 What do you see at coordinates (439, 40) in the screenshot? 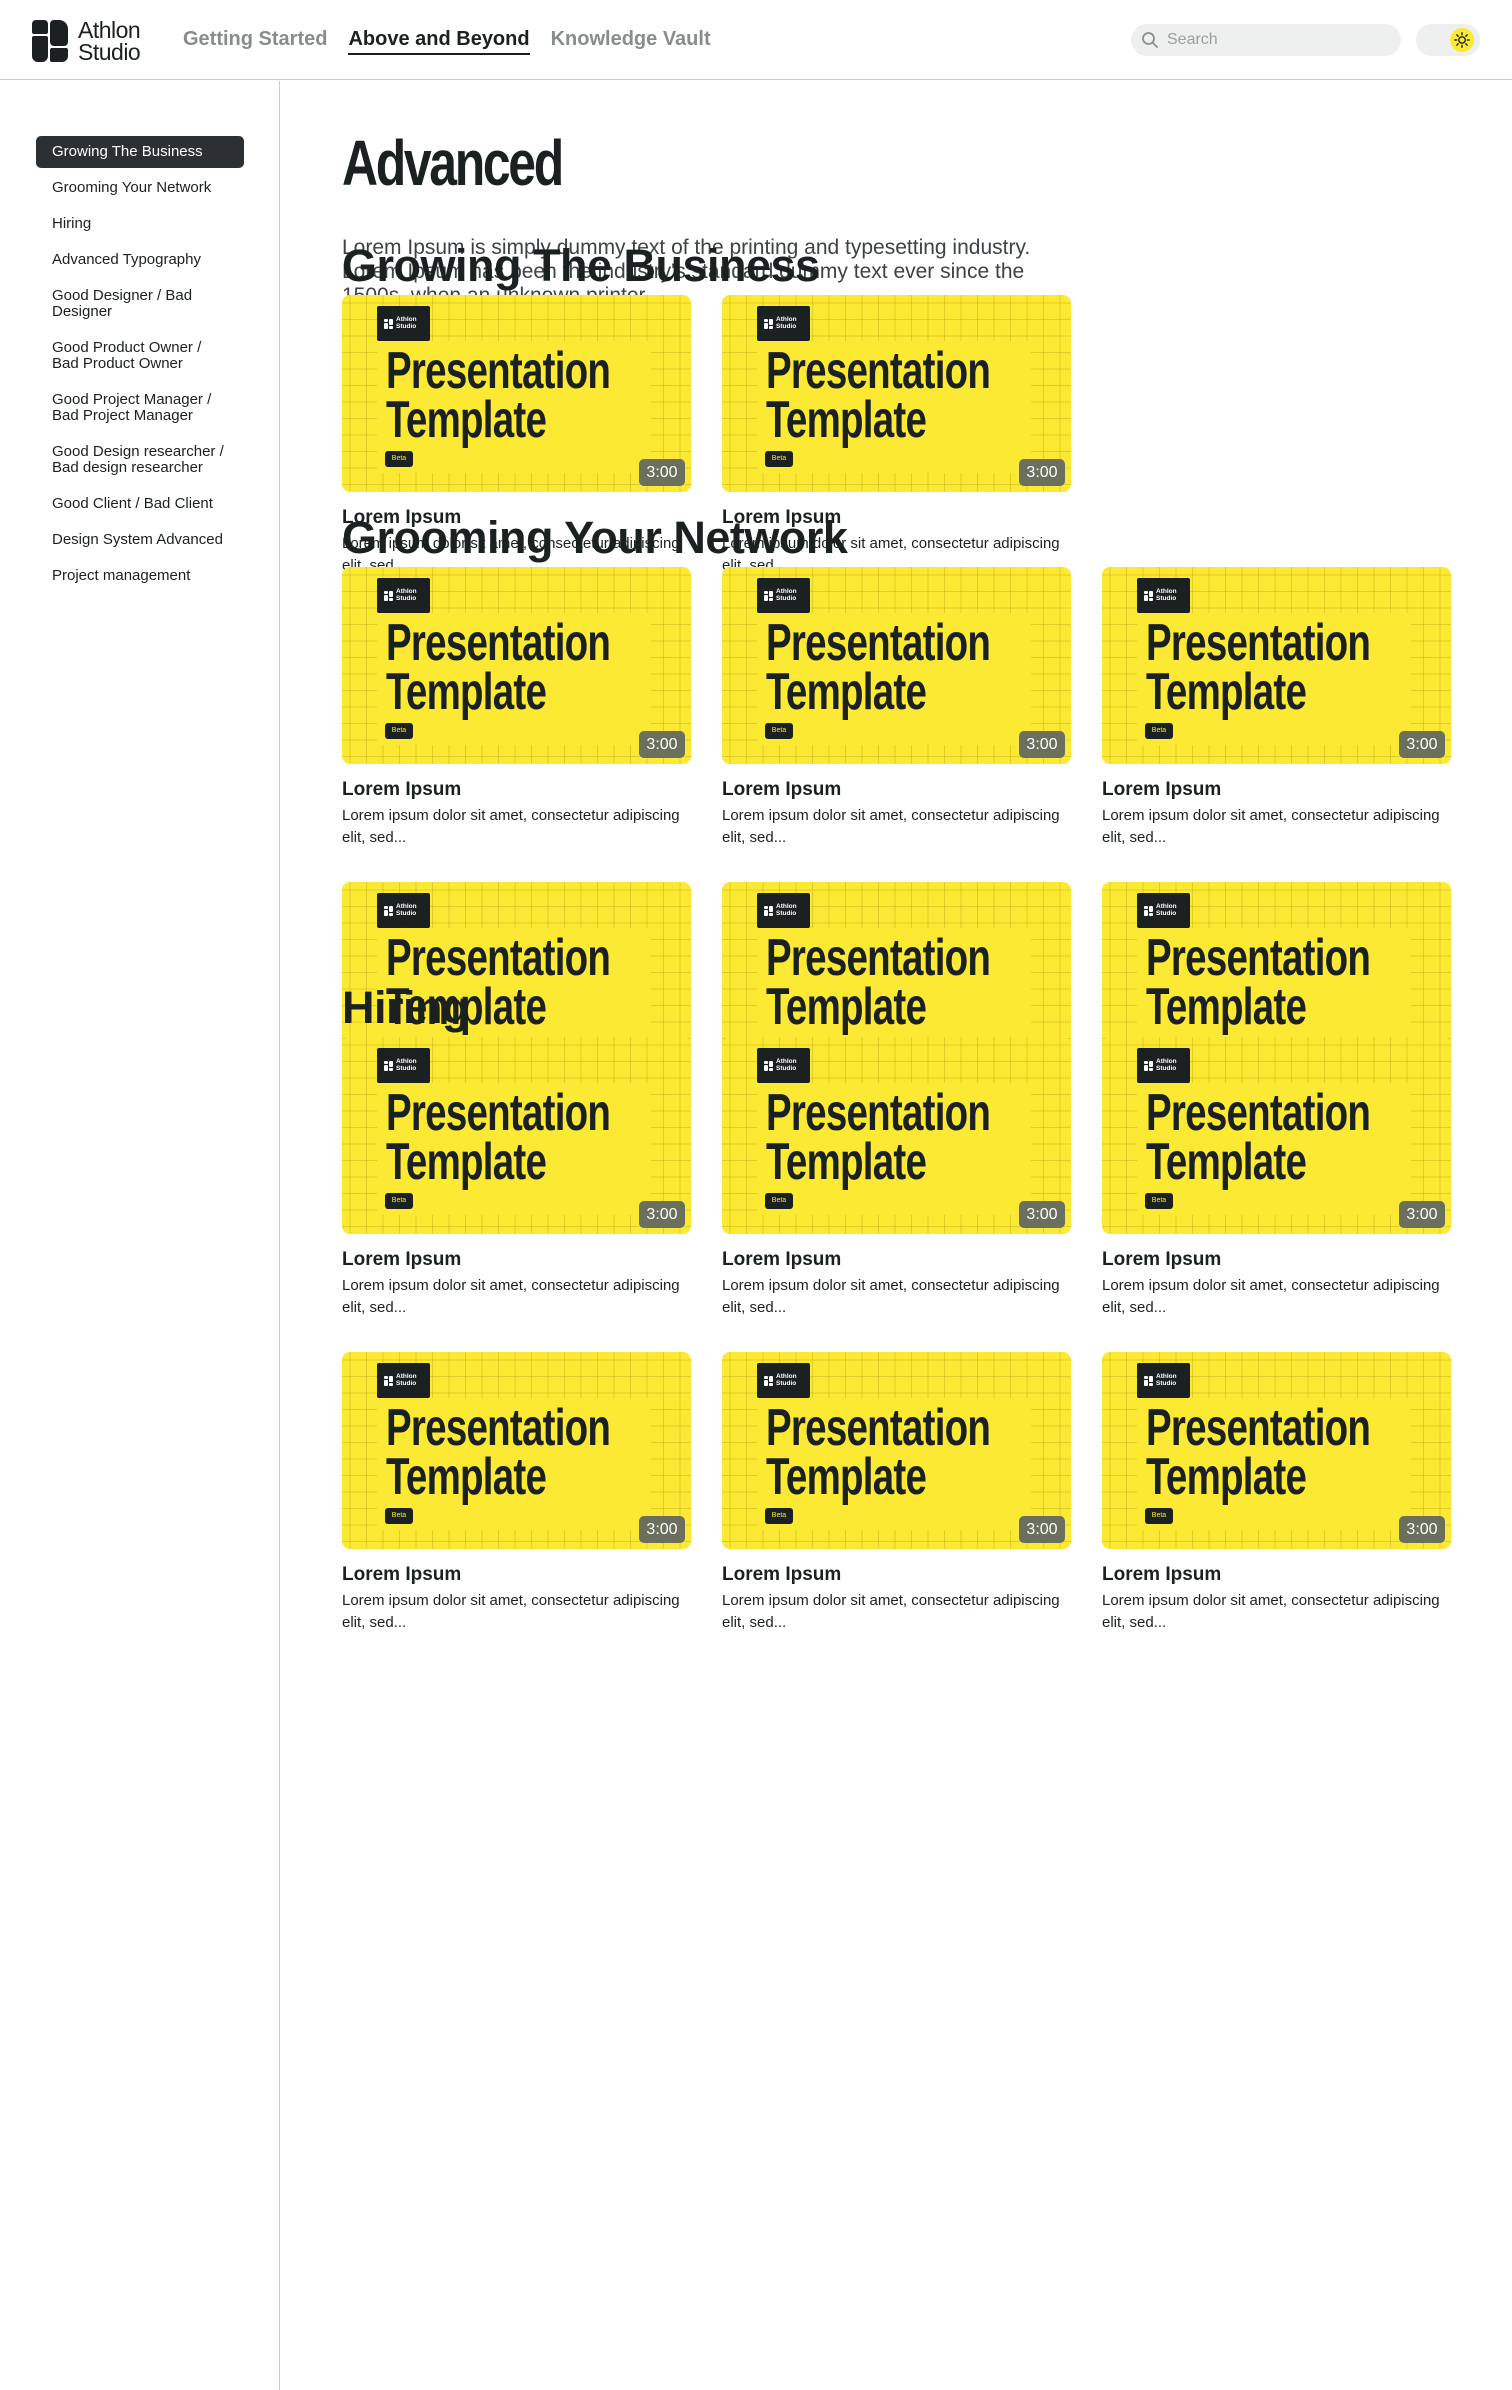
I see `nav-above-and-beyond: Above and Beyond` at bounding box center [439, 40].